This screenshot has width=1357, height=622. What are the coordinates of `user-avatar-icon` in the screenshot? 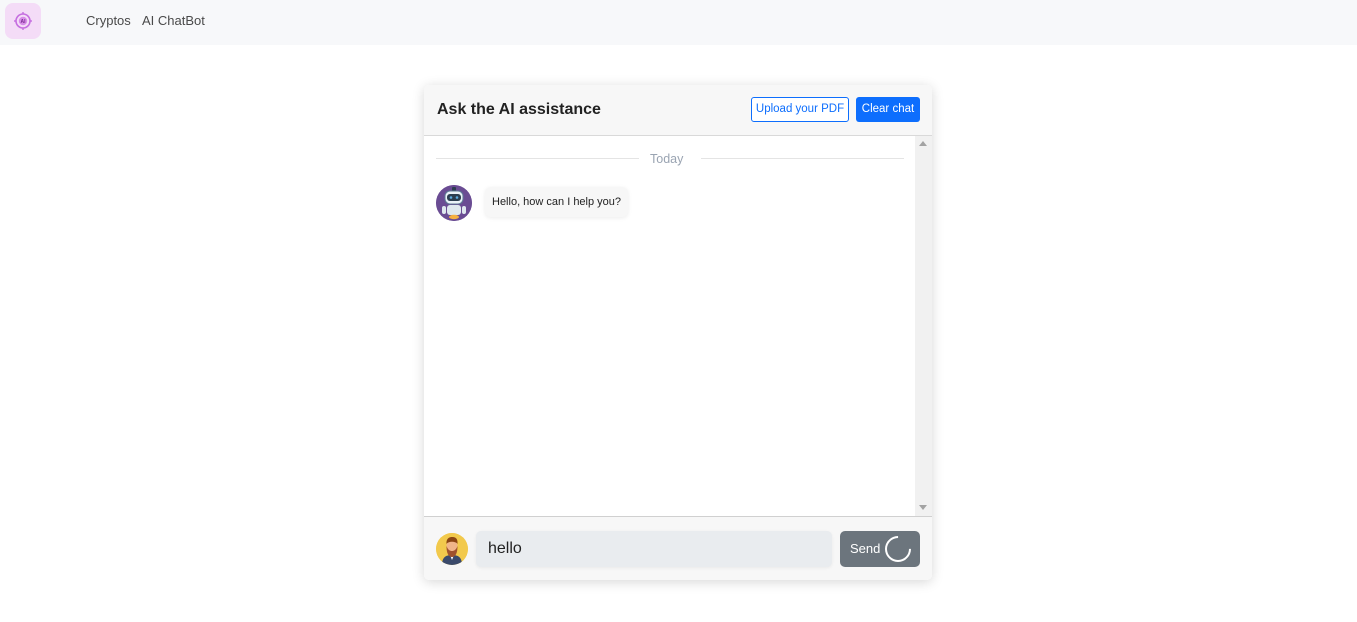 It's located at (452, 549).